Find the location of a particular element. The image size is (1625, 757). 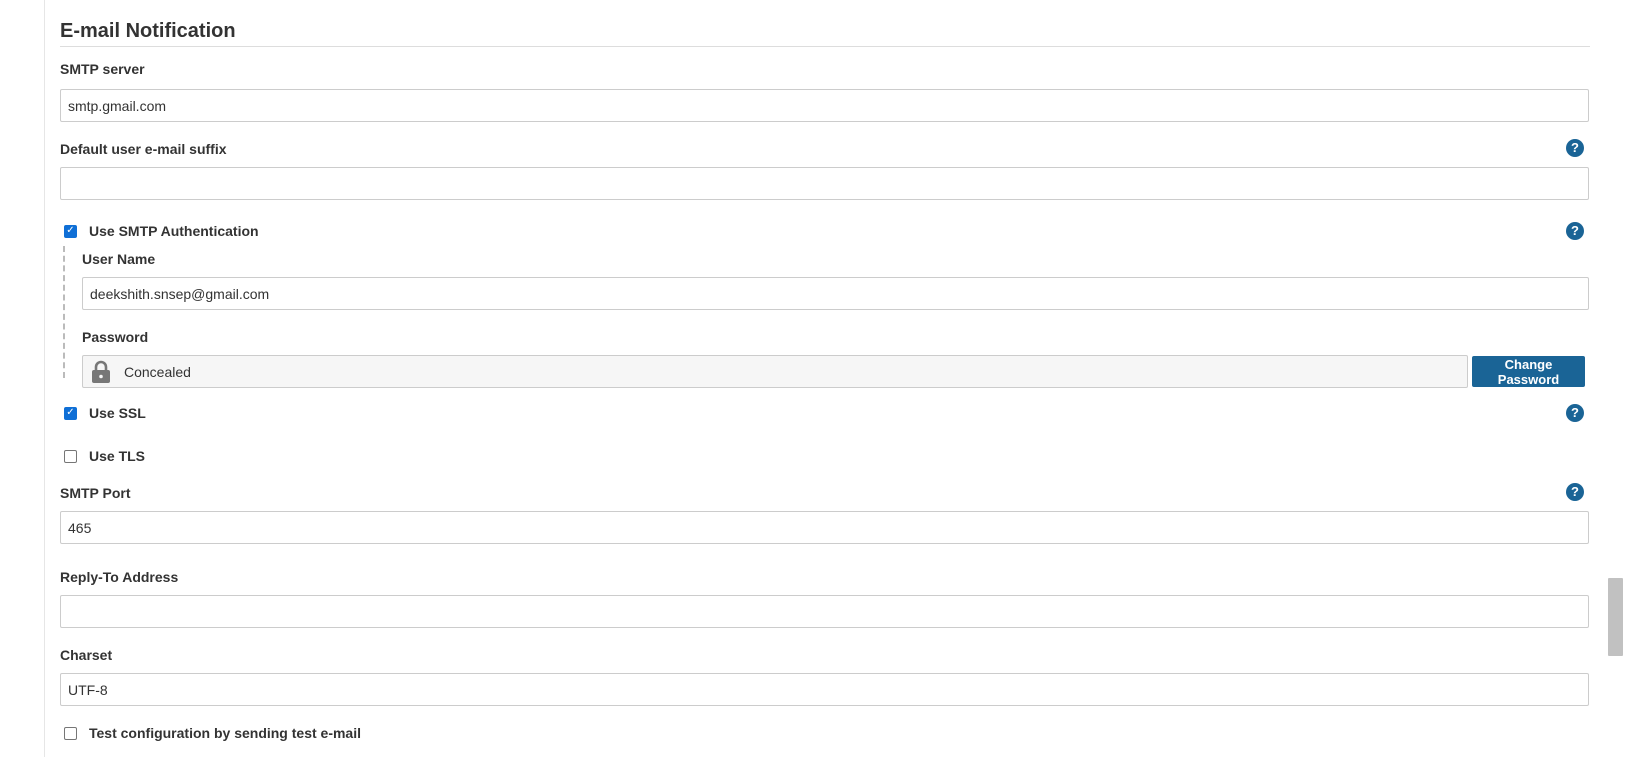

password-label: Password is located at coordinates (115, 337).